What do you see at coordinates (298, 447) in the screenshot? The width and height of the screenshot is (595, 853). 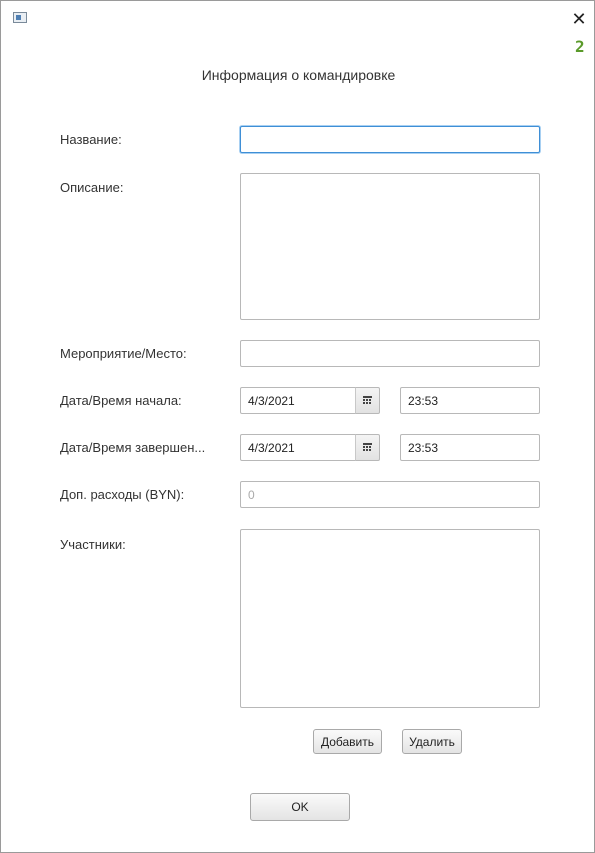 I see `end-date-input: 4/3/2021` at bounding box center [298, 447].